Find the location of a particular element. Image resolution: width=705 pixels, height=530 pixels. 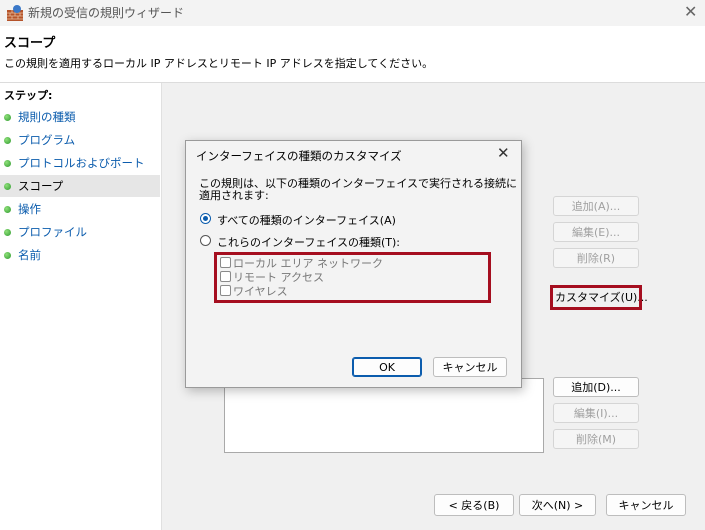

dialog-close-icon: ✕ is located at coordinates (503, 153).